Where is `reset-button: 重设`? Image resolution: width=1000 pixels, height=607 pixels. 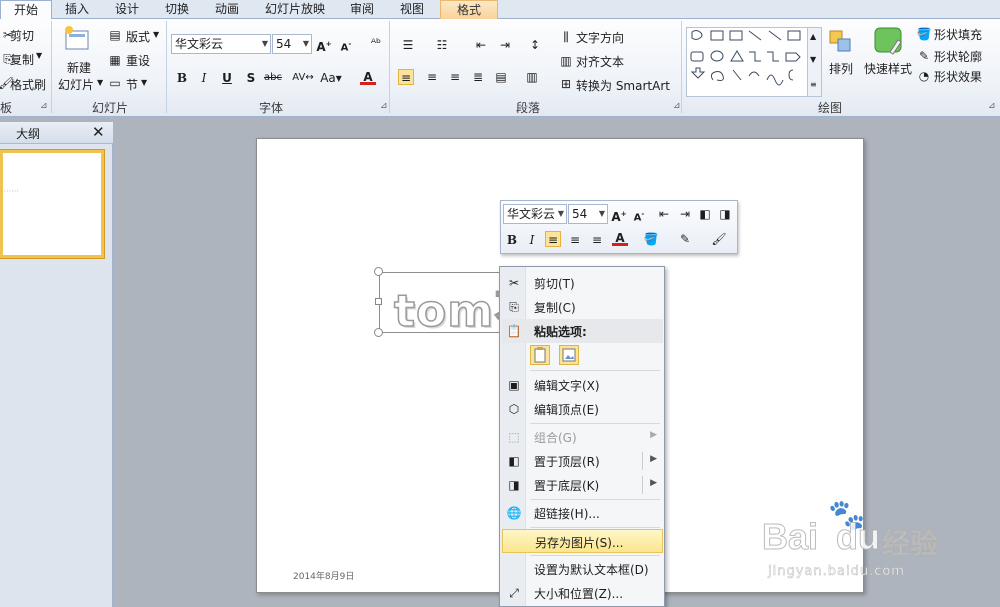
reset-button: 重设 is located at coordinates (138, 60).